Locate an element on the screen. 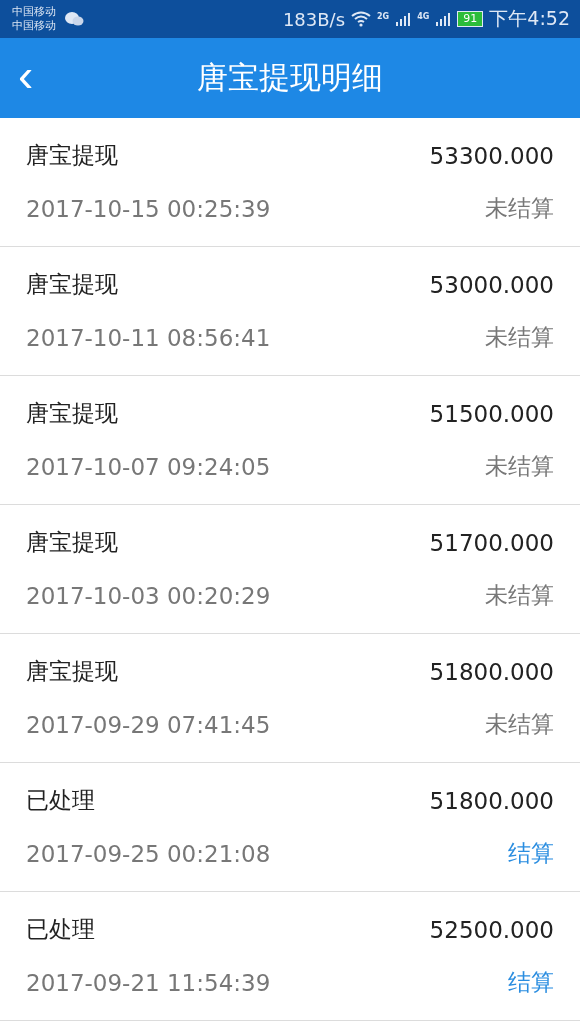 The width and height of the screenshot is (580, 1031). wifi-icon is located at coordinates (361, 19).